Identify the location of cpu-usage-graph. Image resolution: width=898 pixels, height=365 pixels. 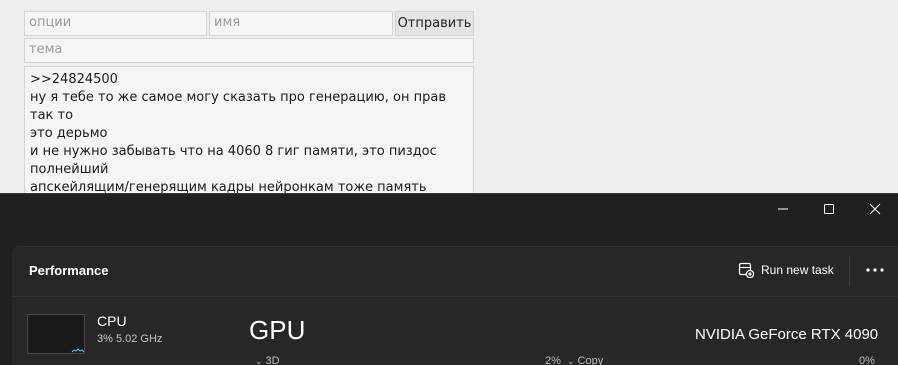
(56, 334).